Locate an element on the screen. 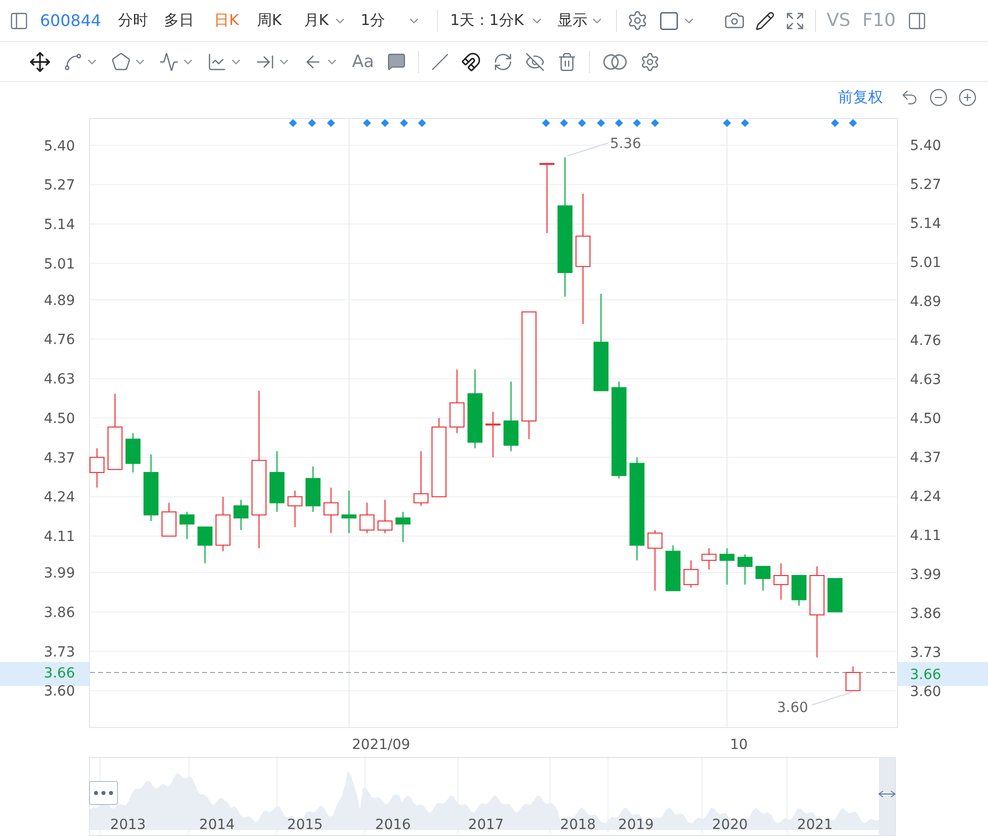 The width and height of the screenshot is (988, 836). square-icon is located at coordinates (669, 21).